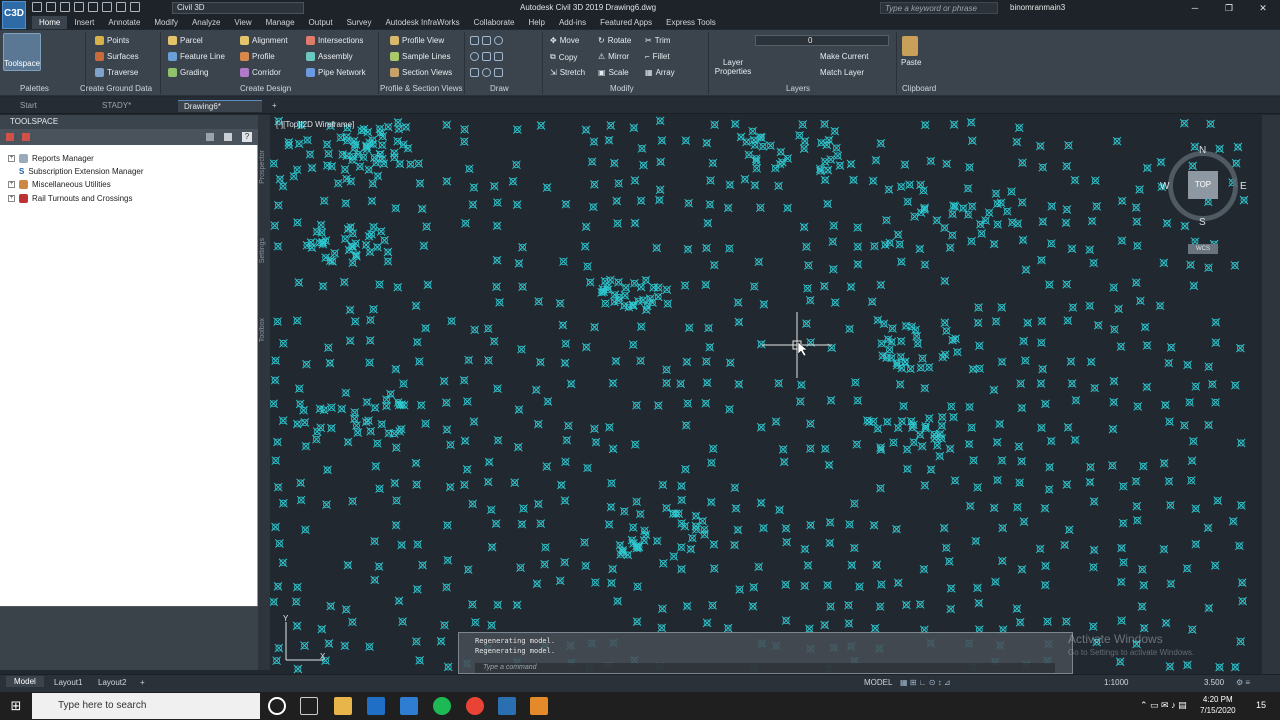 Image resolution: width=1280 pixels, height=720 pixels. I want to click on viewcube-top: TOP, so click(1203, 185).